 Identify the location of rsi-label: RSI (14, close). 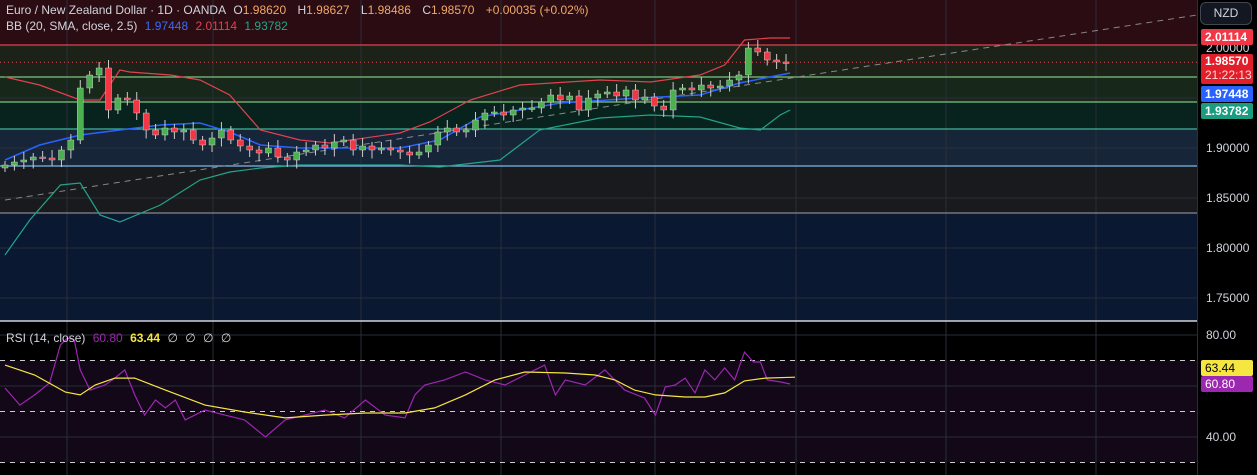
(46, 338).